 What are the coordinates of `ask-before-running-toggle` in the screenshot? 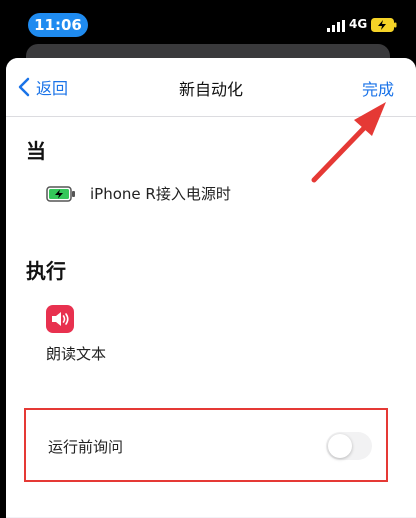 It's located at (349, 446).